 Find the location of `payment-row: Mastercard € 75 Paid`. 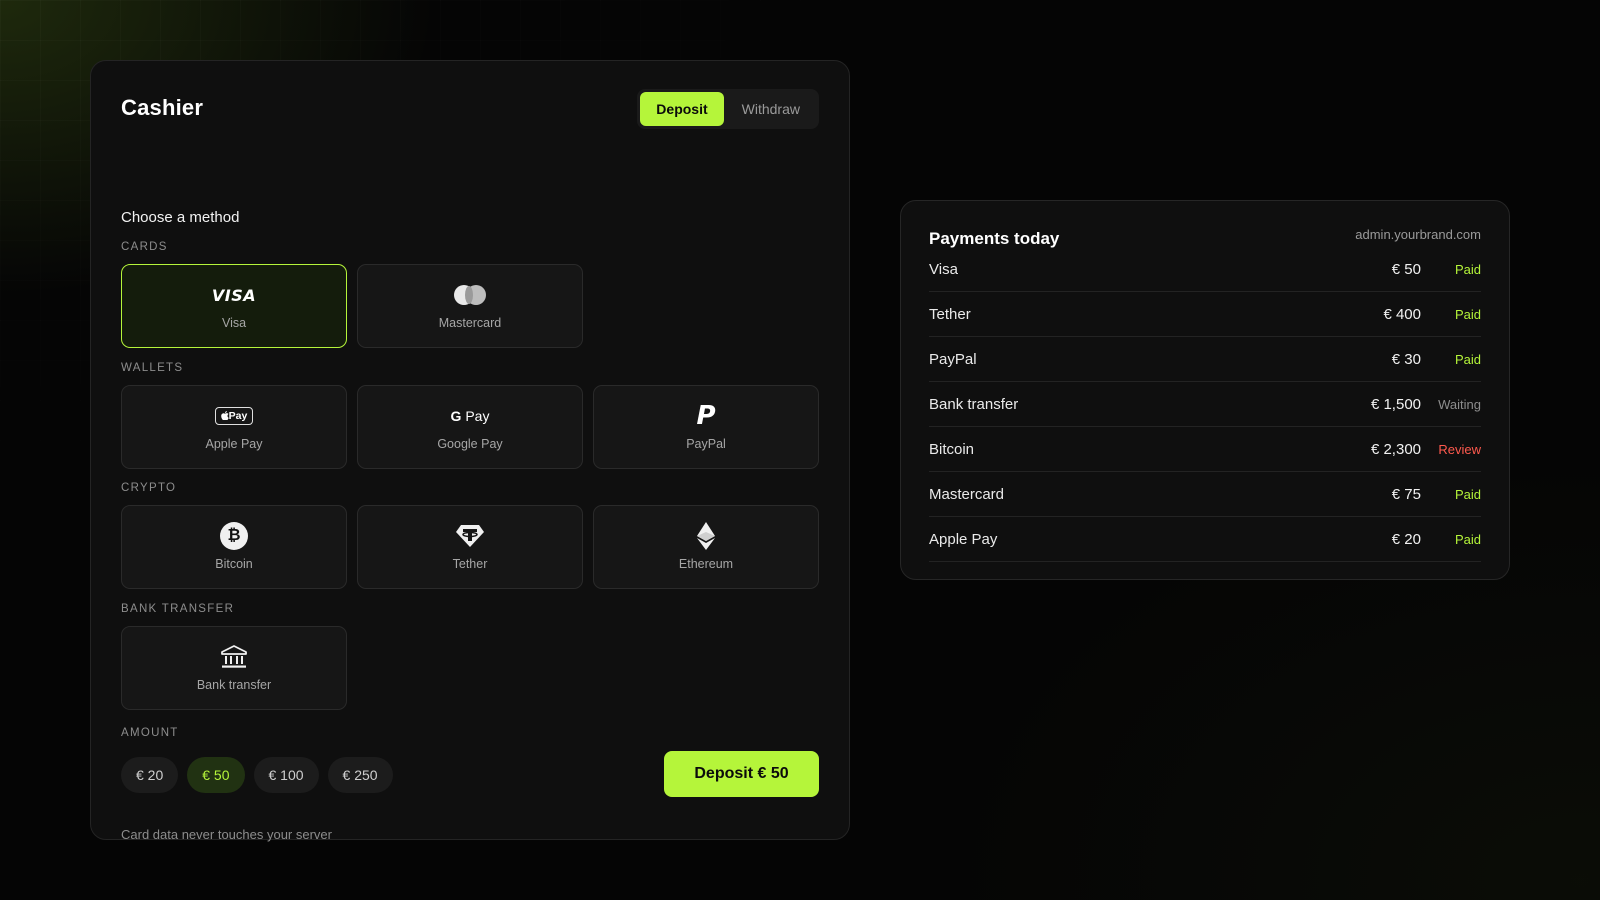

payment-row: Mastercard € 75 Paid is located at coordinates (1205, 494).